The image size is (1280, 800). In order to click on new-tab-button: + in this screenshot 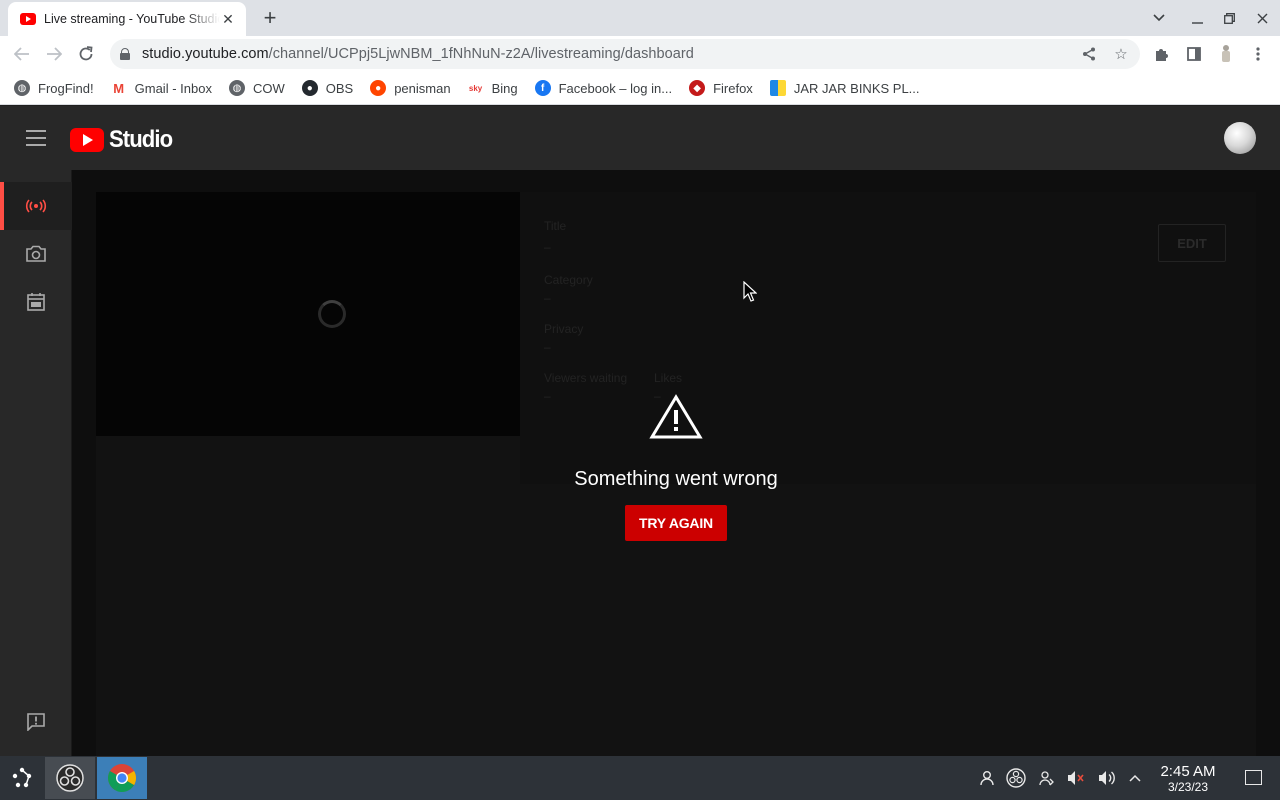, I will do `click(270, 18)`.